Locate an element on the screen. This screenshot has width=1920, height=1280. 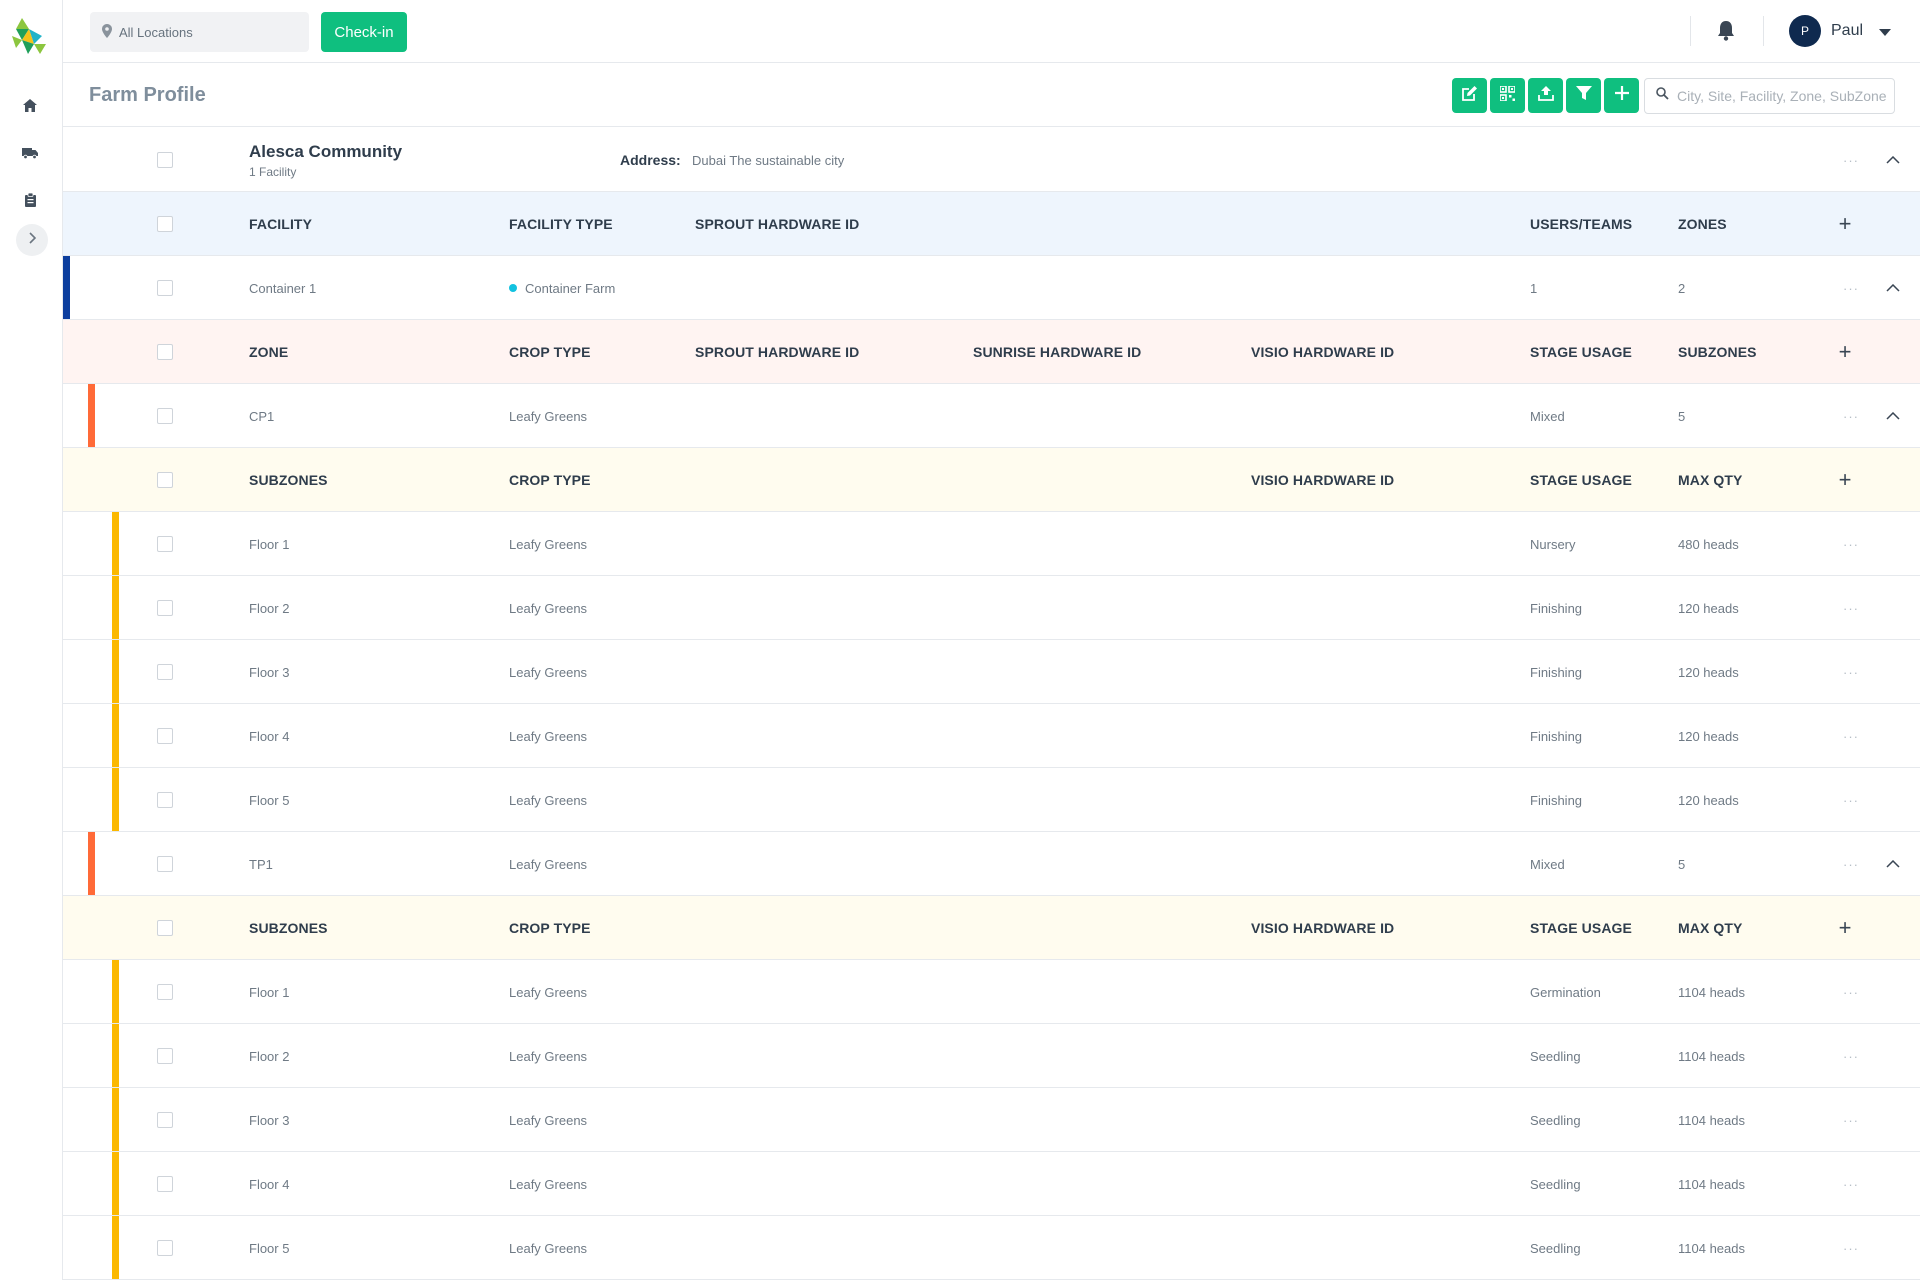
expand-sidebar-button is located at coordinates (32, 240).